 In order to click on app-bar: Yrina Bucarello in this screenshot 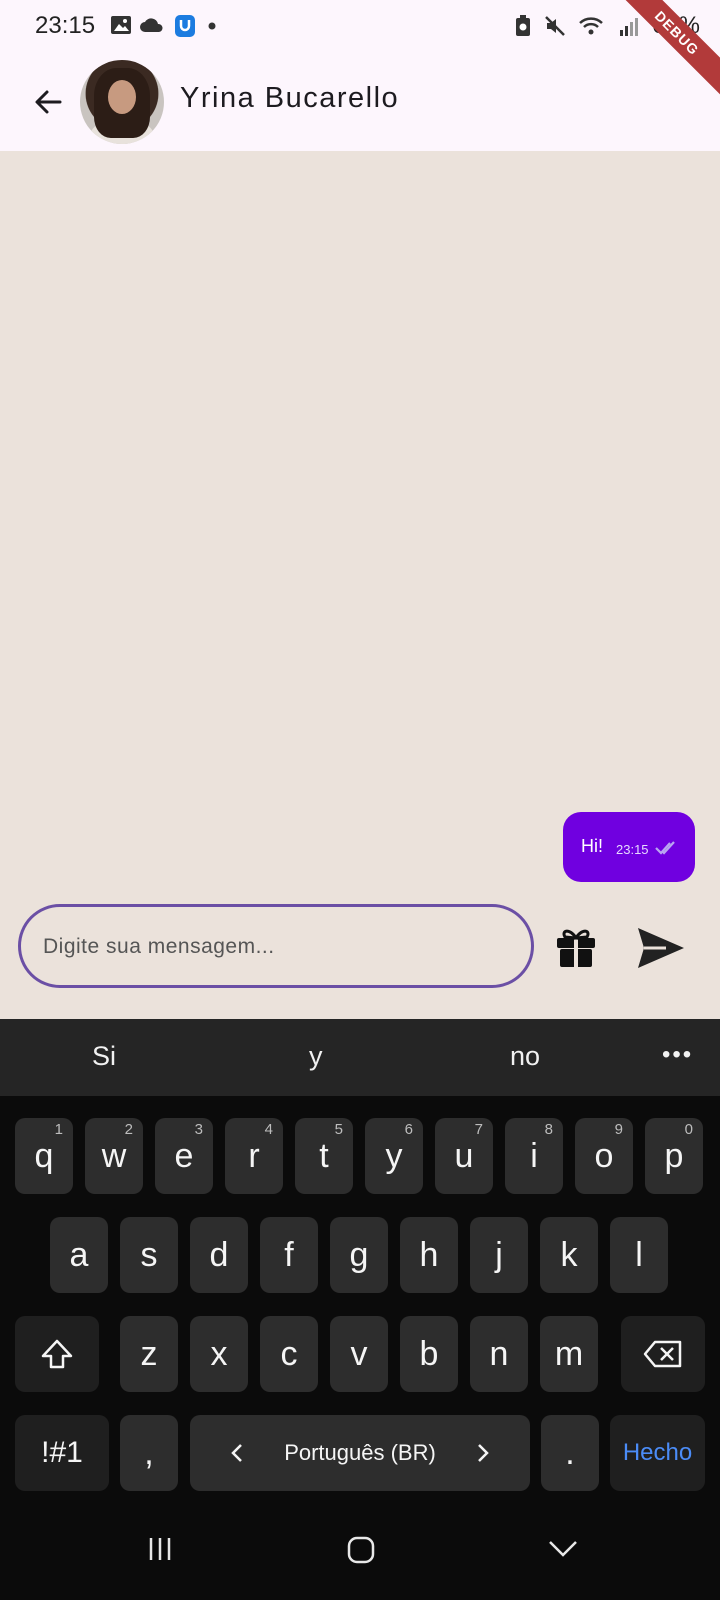, I will do `click(360, 102)`.